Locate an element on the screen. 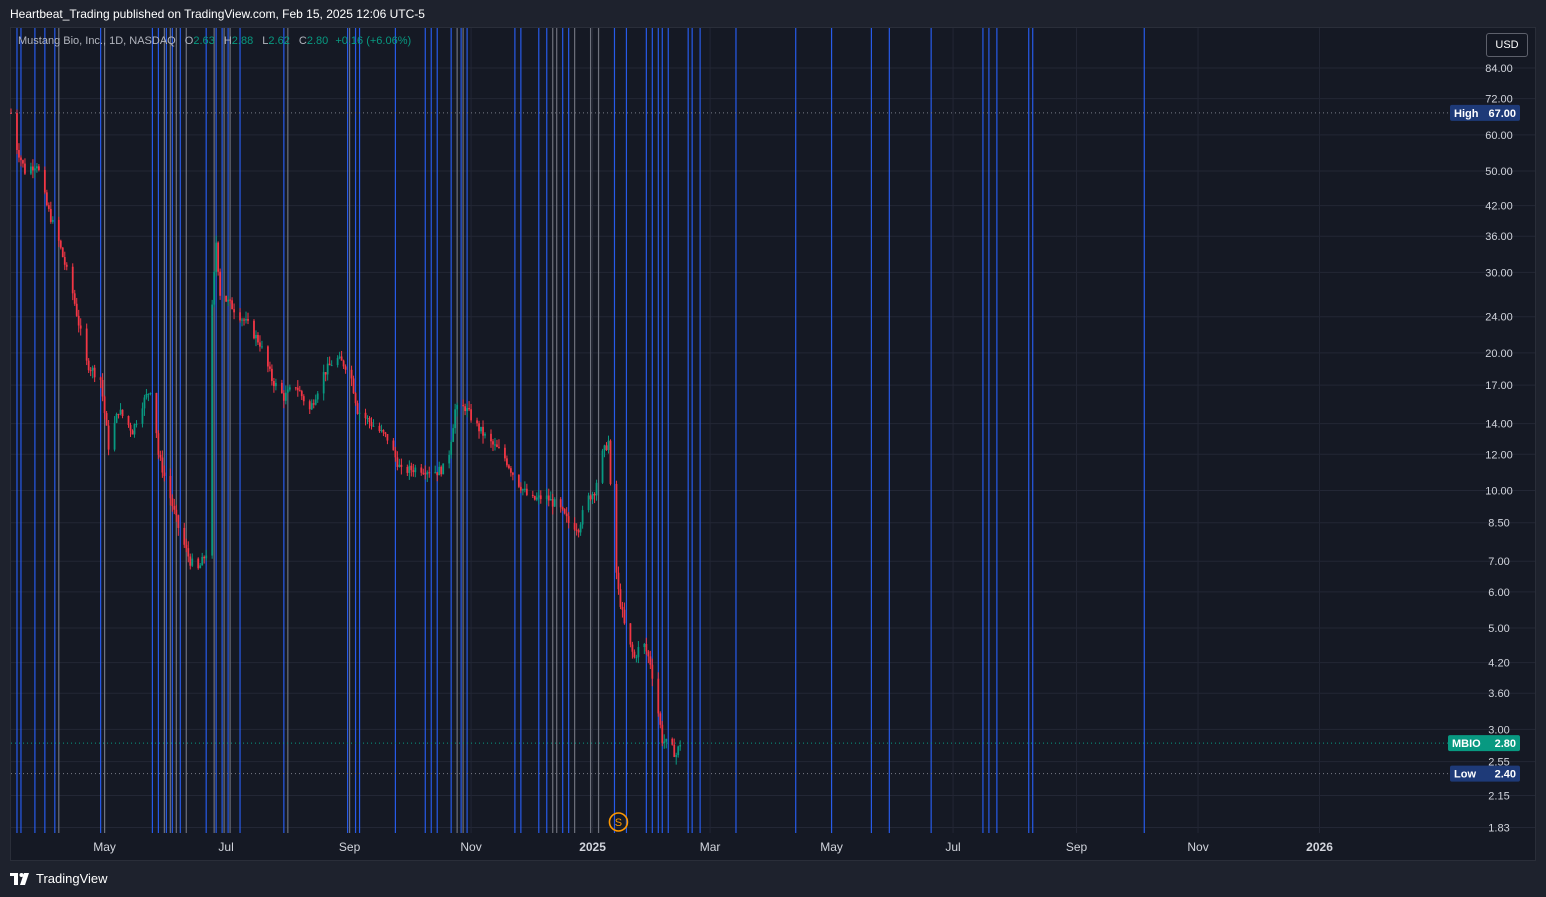 The image size is (1546, 897). low-value: 2.62 is located at coordinates (279, 41).